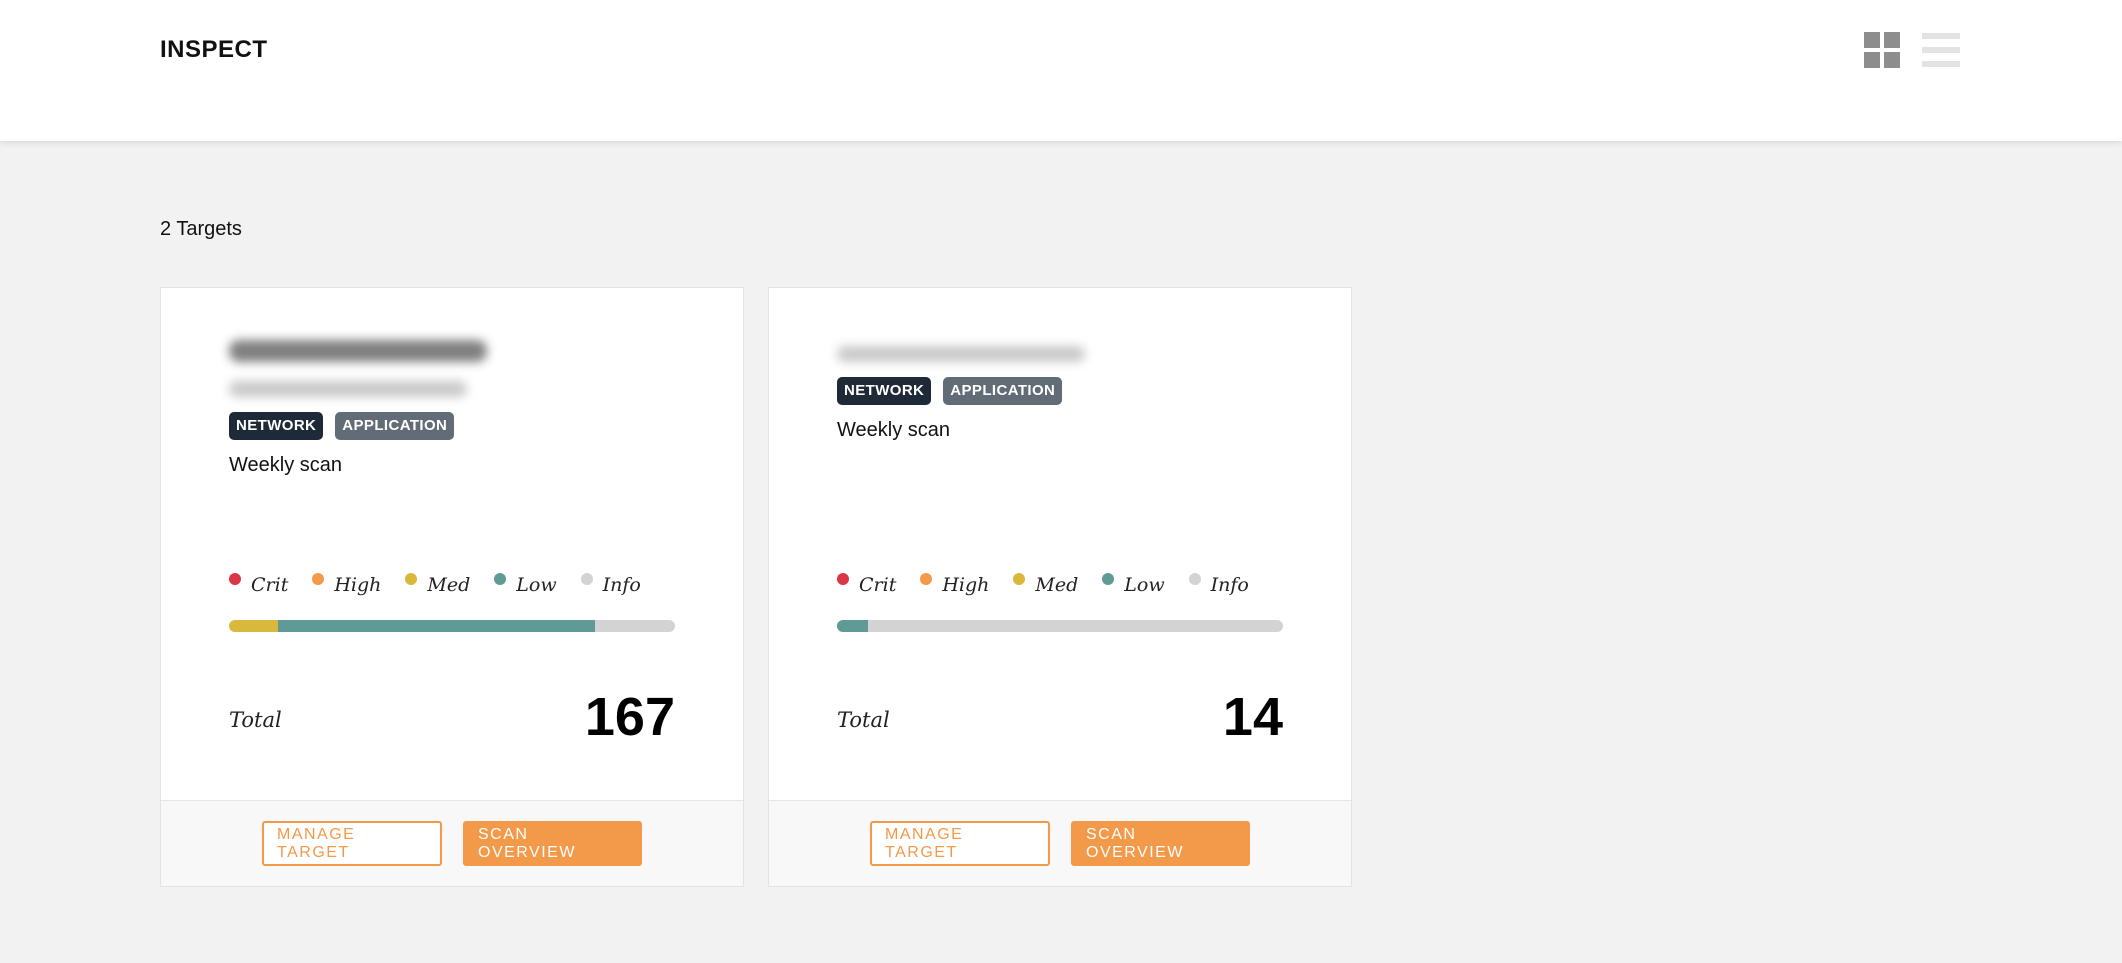 This screenshot has width=2122, height=963. What do you see at coordinates (201, 229) in the screenshot?
I see `targets-count: 2 Targets` at bounding box center [201, 229].